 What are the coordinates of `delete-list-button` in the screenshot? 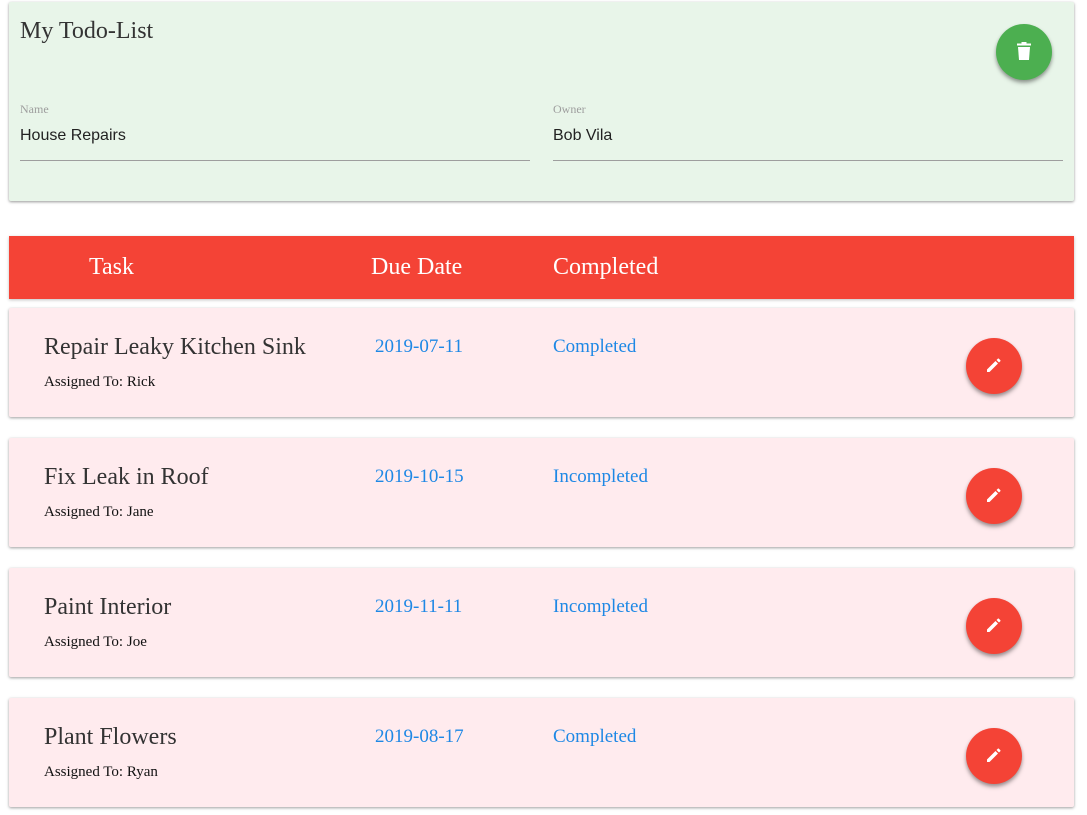 It's located at (1024, 52).